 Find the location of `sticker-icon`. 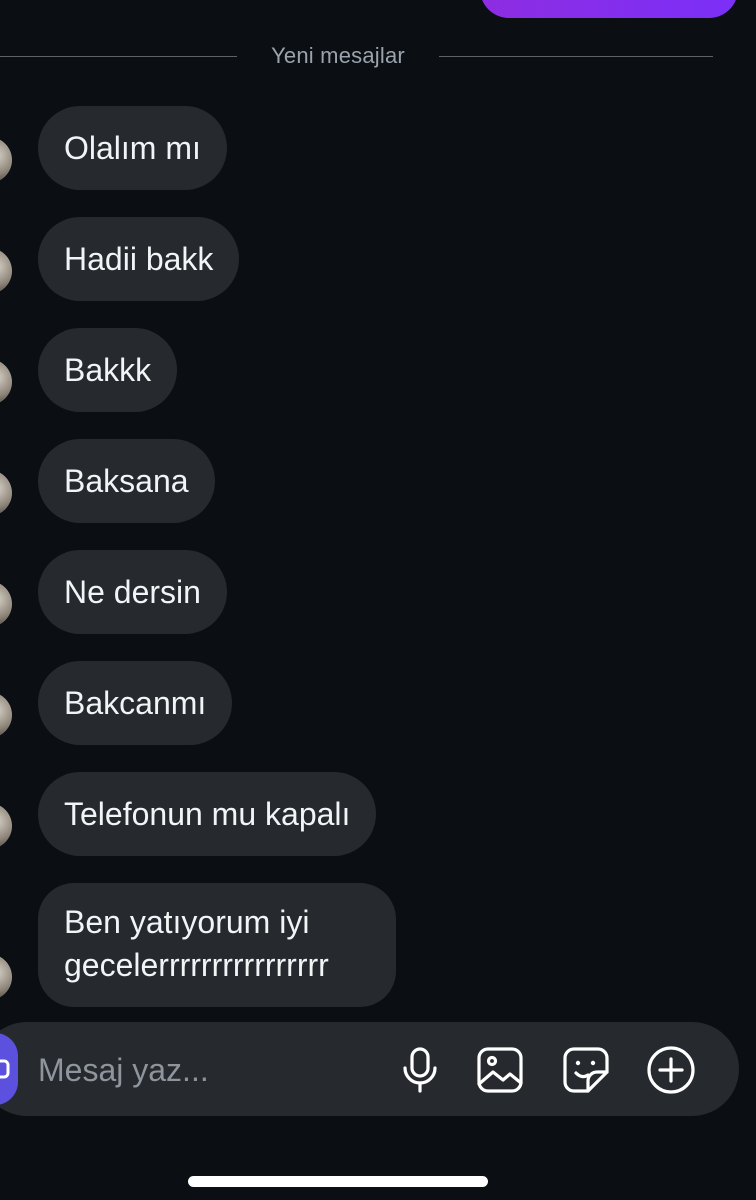

sticker-icon is located at coordinates (586, 1070).